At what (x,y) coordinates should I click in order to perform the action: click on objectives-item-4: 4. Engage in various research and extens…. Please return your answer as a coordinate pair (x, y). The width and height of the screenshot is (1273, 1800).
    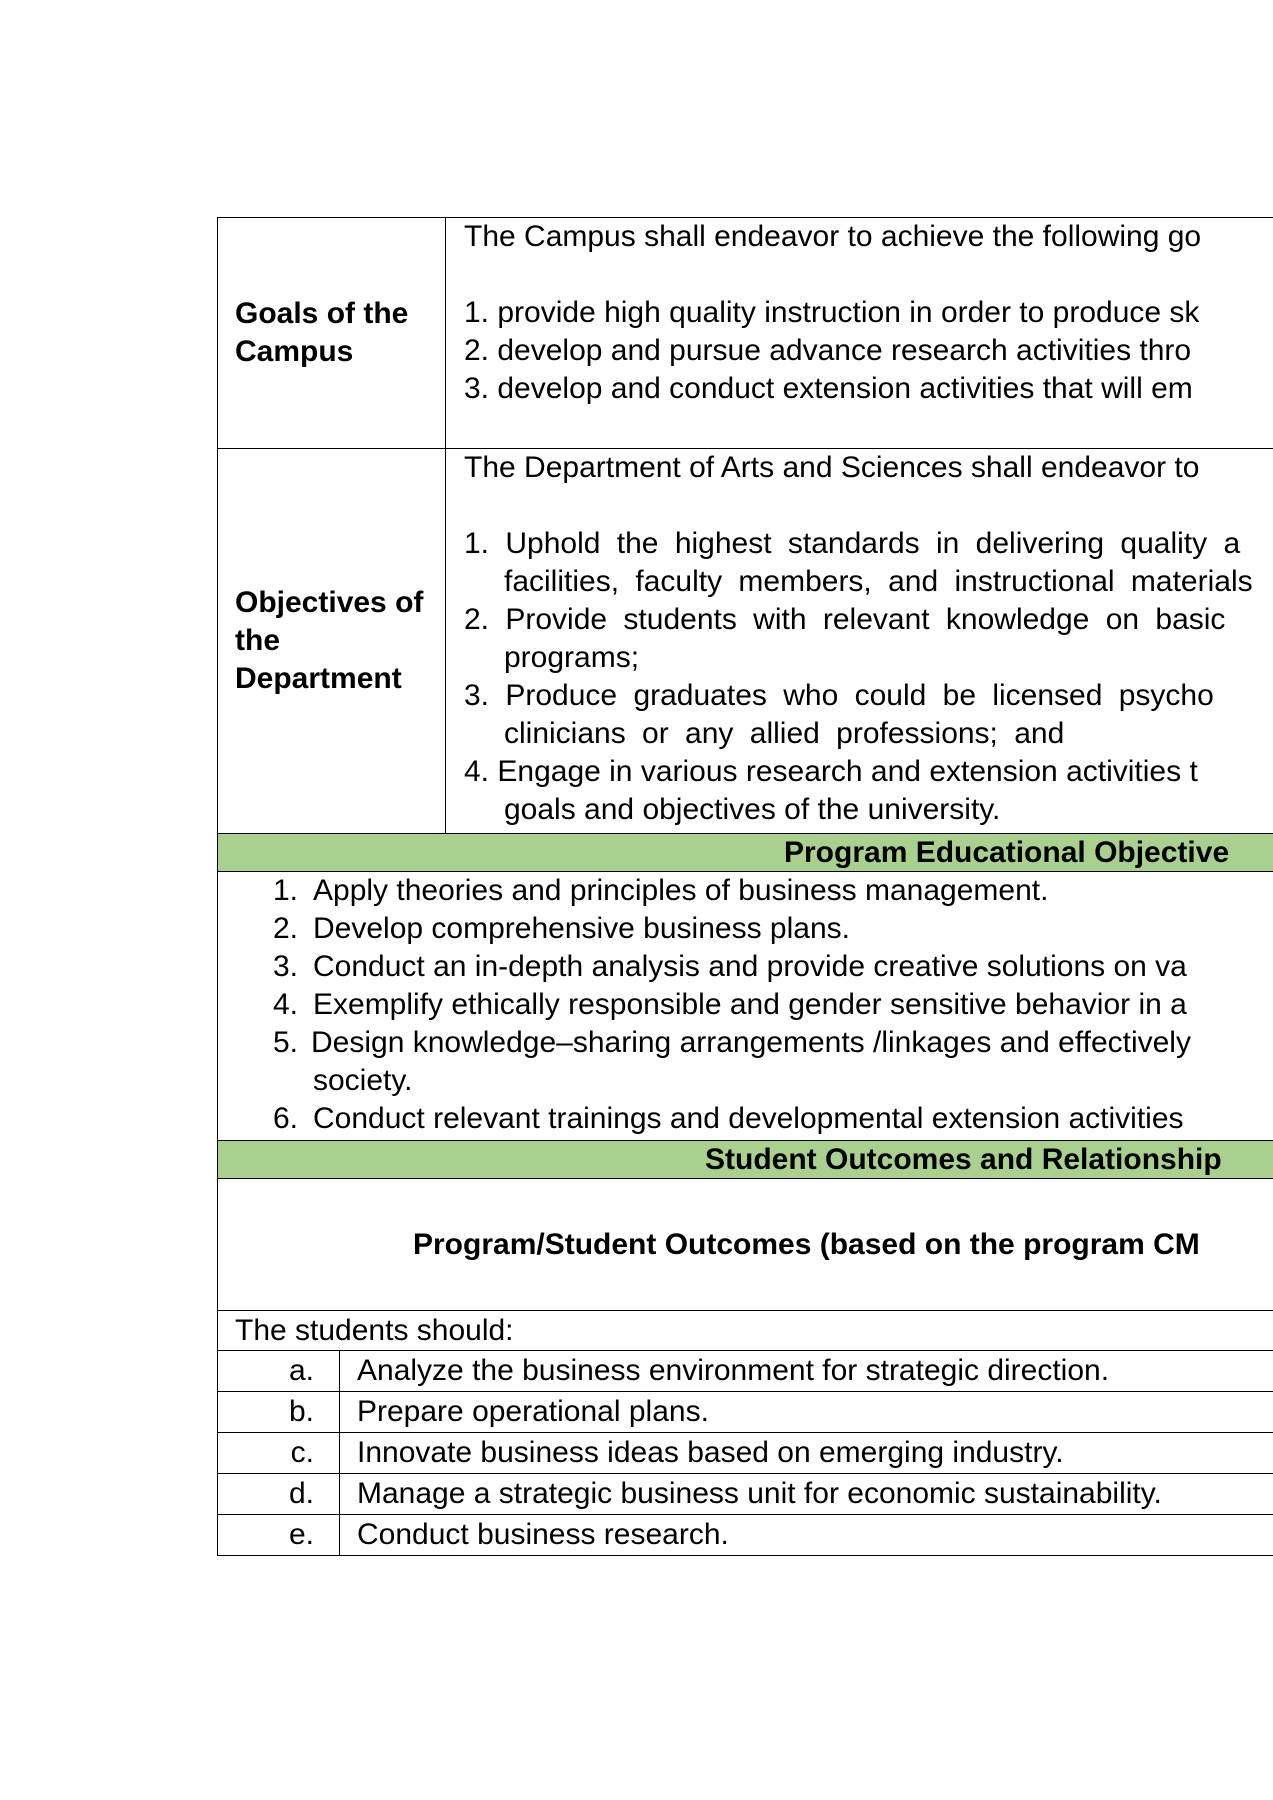
    Looking at the image, I should click on (831, 790).